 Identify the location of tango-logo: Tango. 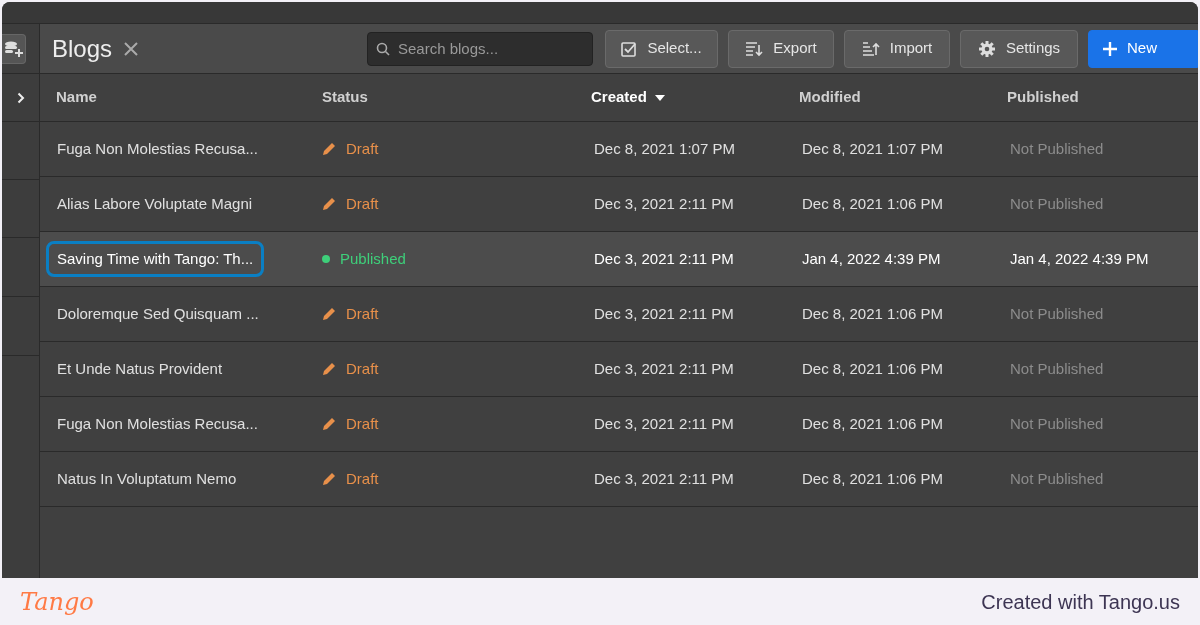
(57, 602).